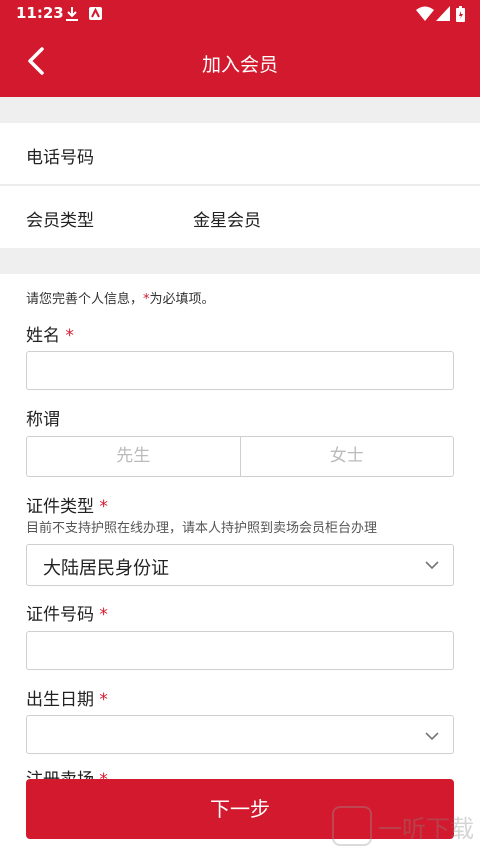  I want to click on status-time: 11:23, so click(40, 13).